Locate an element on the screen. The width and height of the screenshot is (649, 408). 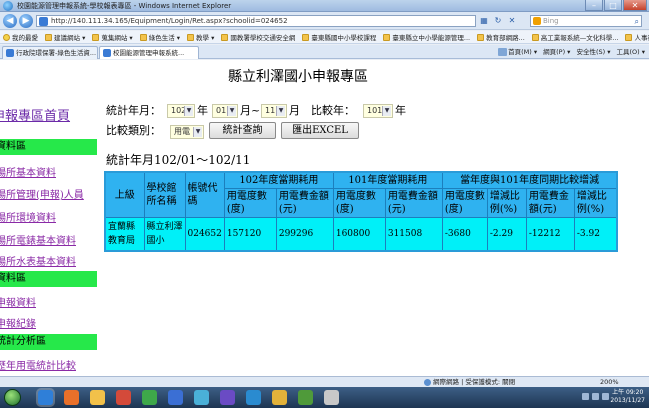
security-zone: 網際網路 | 受保護模式: 關閉 is located at coordinates (469, 382).